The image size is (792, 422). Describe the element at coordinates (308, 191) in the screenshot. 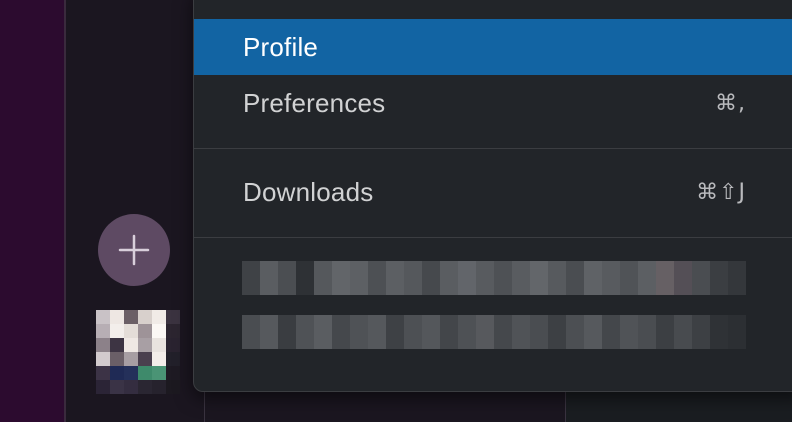

I see `menu-item-label: Downloads` at that location.